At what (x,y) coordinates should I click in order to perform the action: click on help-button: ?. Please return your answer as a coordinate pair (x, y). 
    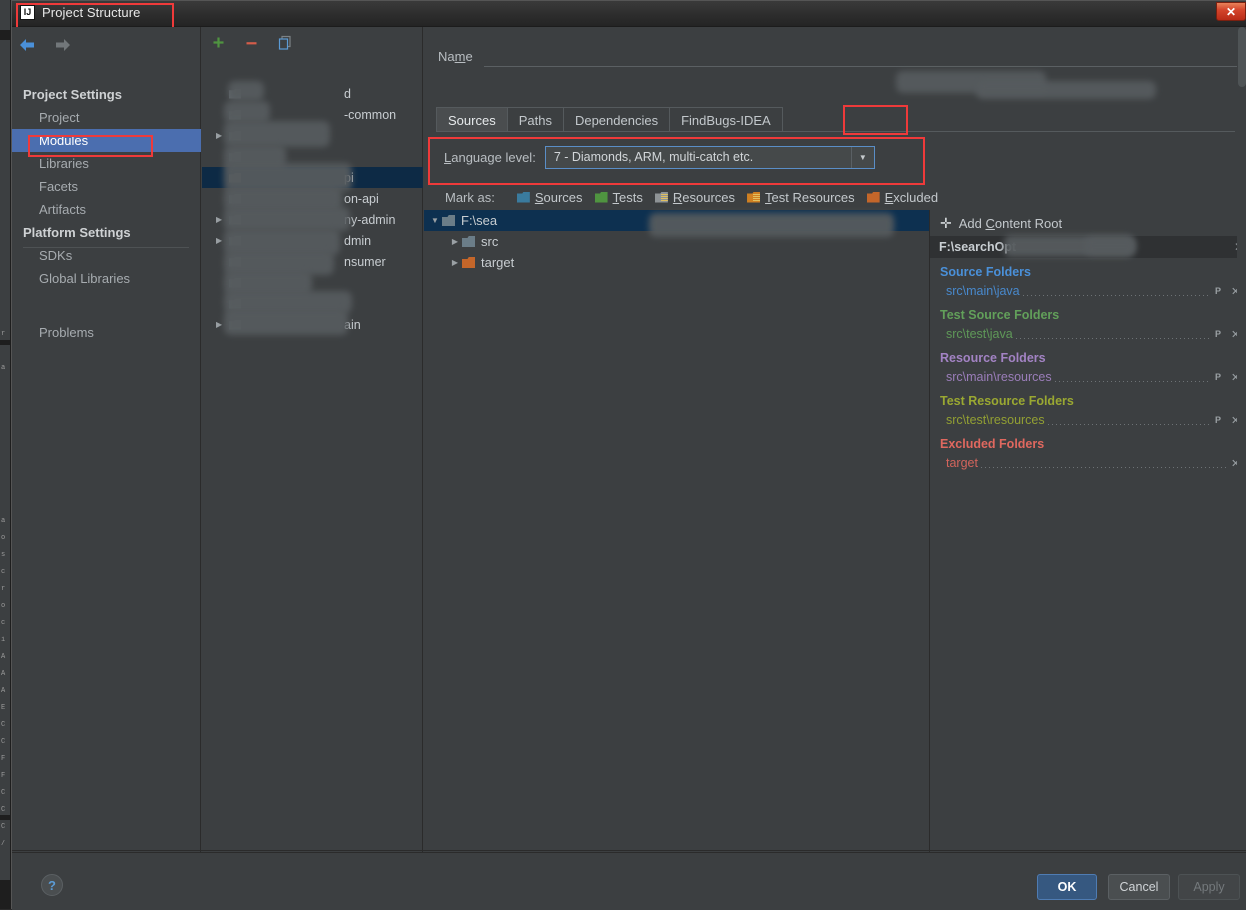
    Looking at the image, I should click on (52, 885).